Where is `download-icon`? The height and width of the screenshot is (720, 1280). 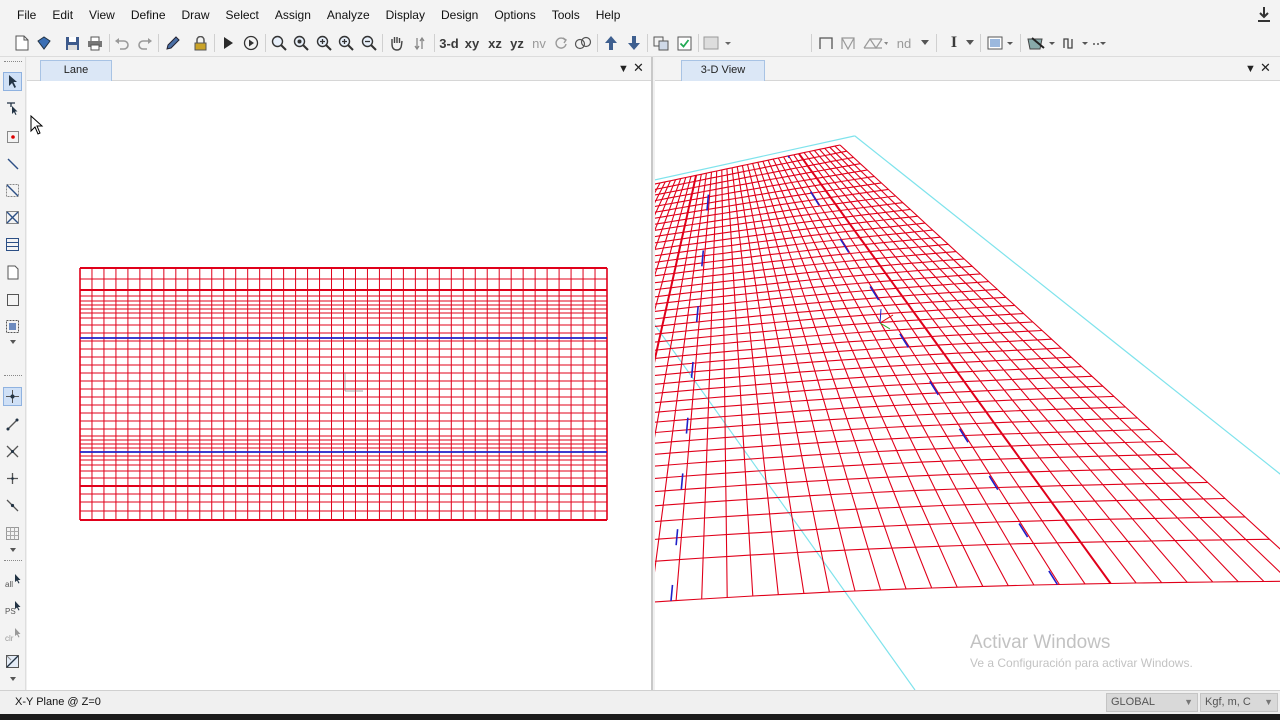 download-icon is located at coordinates (1264, 15).